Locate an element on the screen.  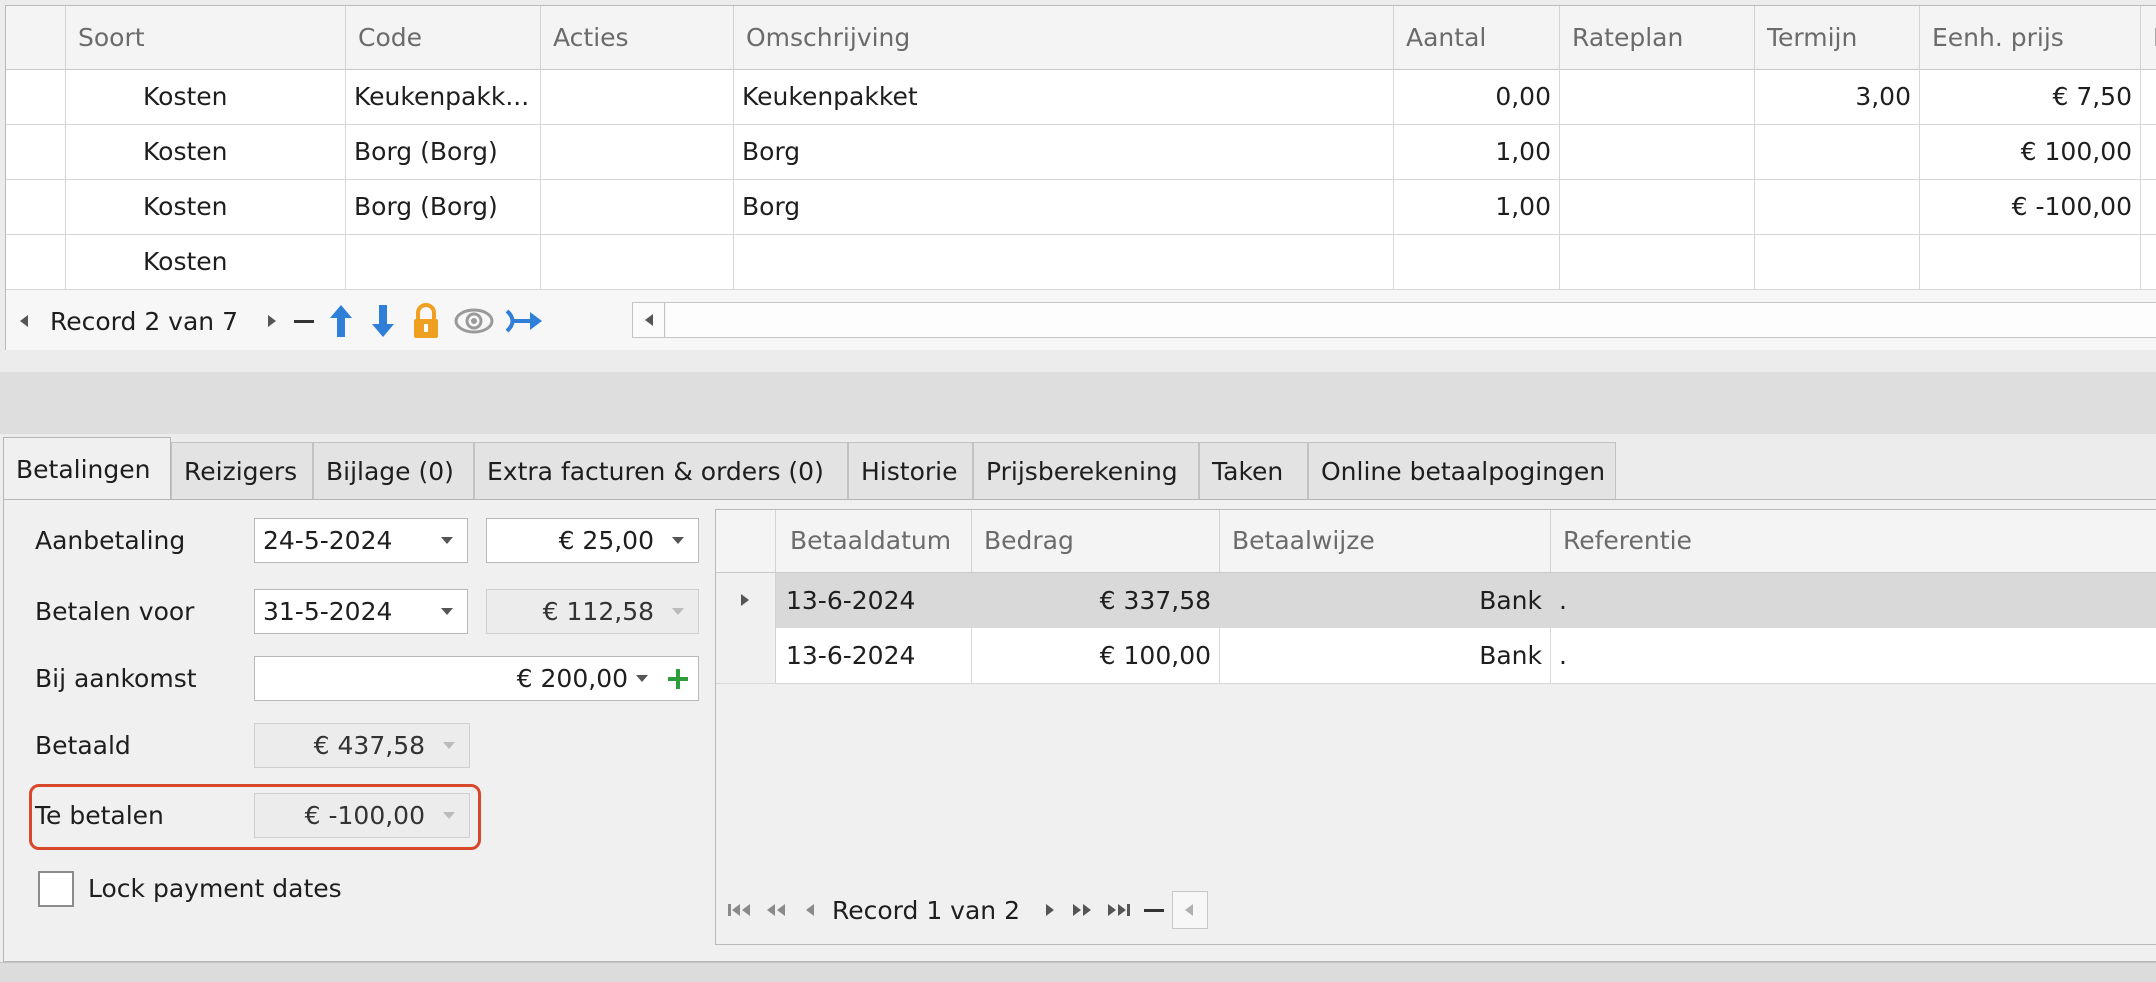
cell-omschrijving is located at coordinates (1064, 261).